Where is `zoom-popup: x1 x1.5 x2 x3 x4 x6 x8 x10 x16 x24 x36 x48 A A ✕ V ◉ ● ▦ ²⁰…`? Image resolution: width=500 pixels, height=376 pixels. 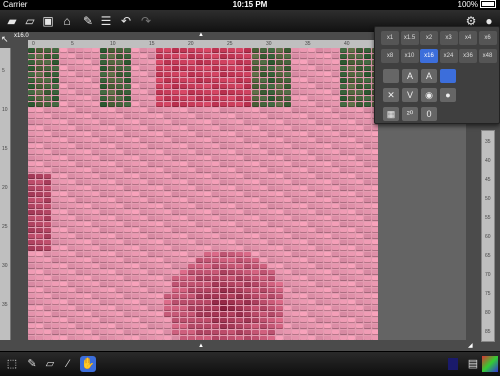 zoom-popup: x1 x1.5 x2 x3 x4 x6 x8 x10 x16 x24 x36 x48 A A ✕ V ◉ ● ▦ ²⁰… is located at coordinates (437, 75).